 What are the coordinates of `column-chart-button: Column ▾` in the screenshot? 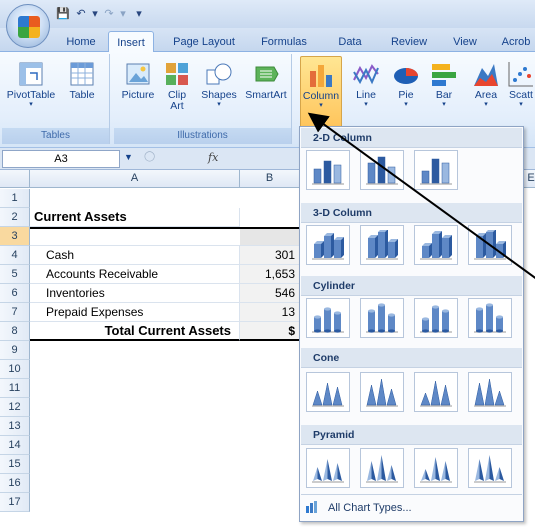 It's located at (321, 92).